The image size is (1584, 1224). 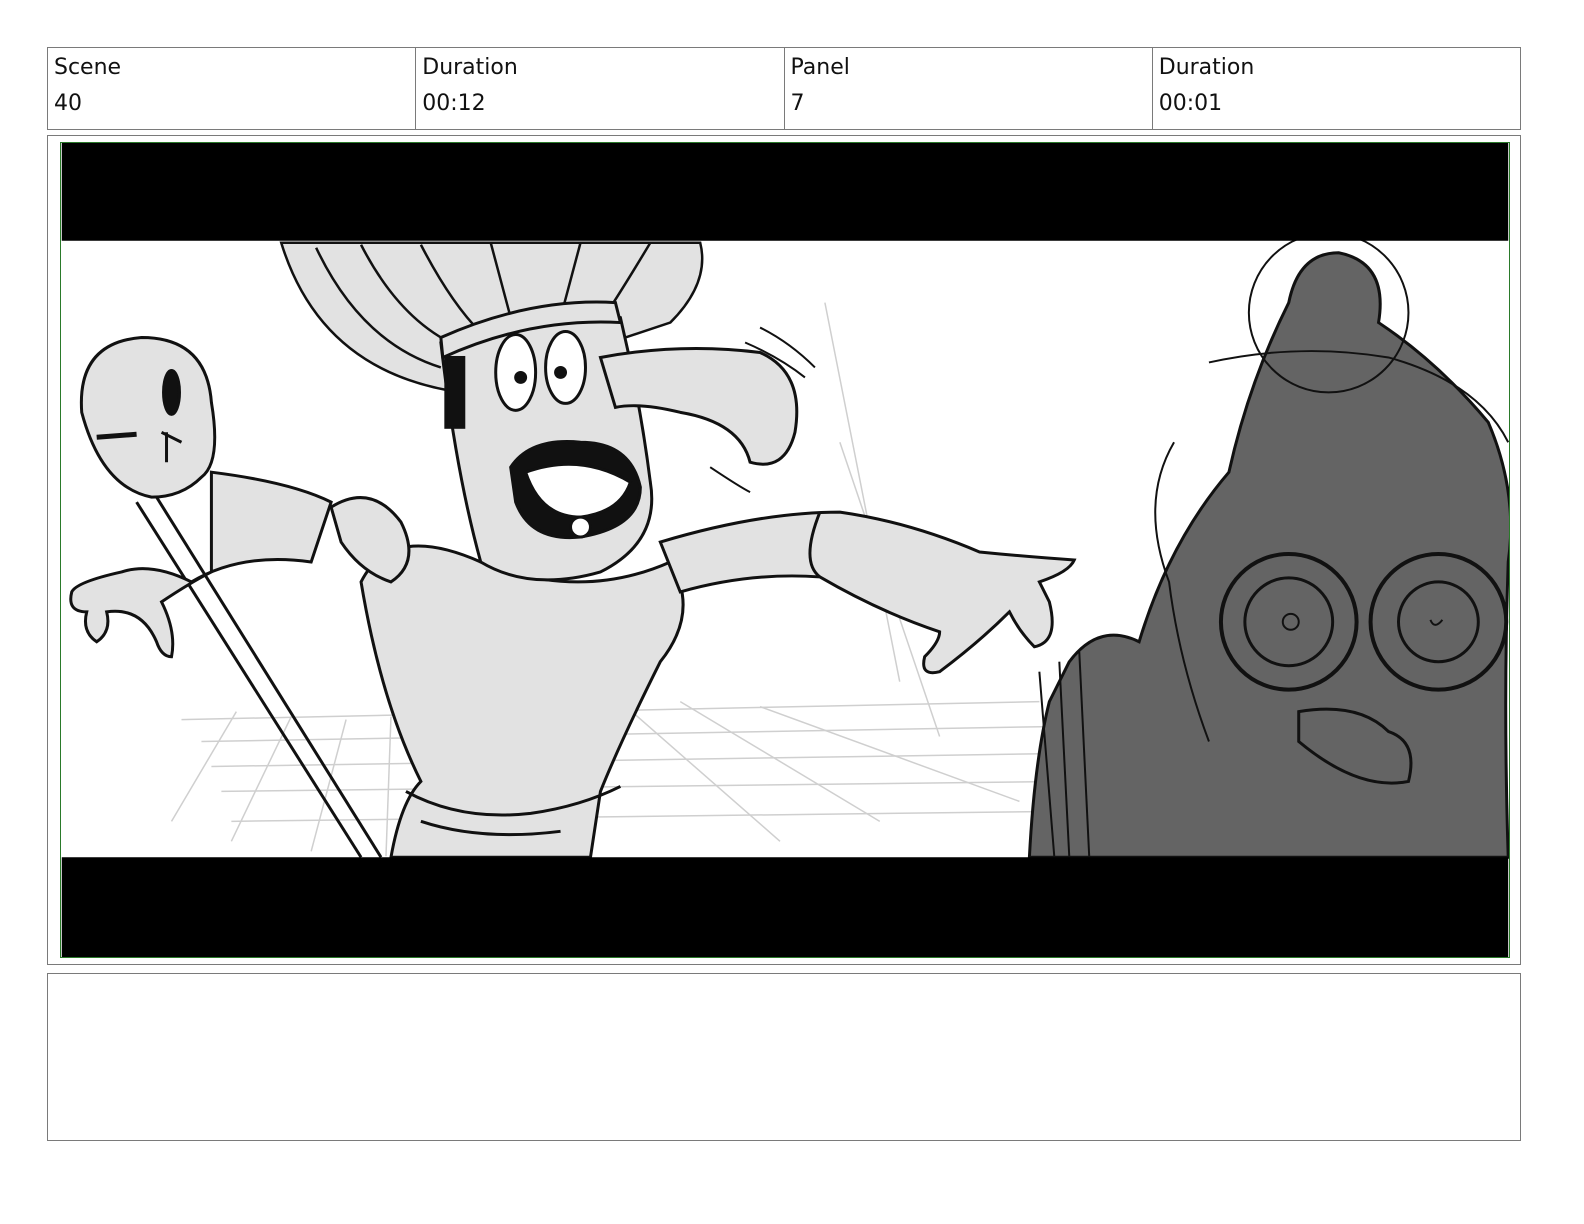 I want to click on scene-duration-value: 00:12, so click(x=454, y=103).